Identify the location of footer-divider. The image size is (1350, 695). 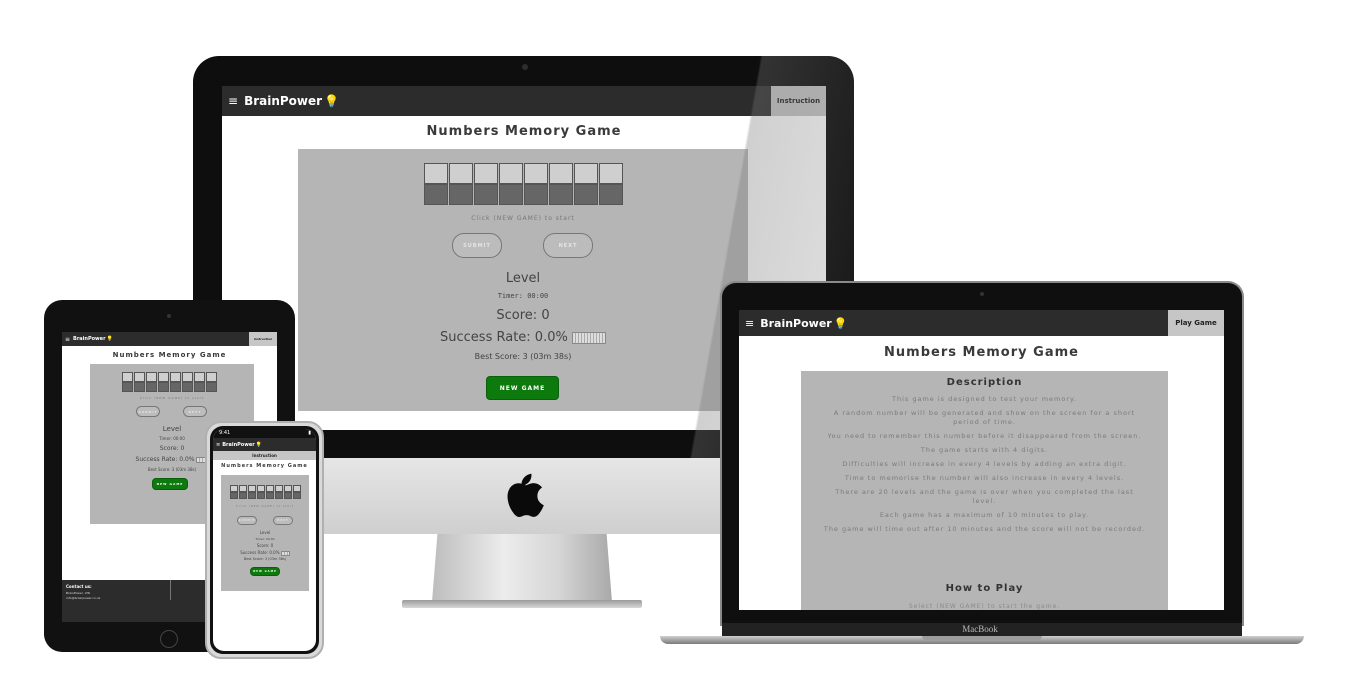
(170, 590).